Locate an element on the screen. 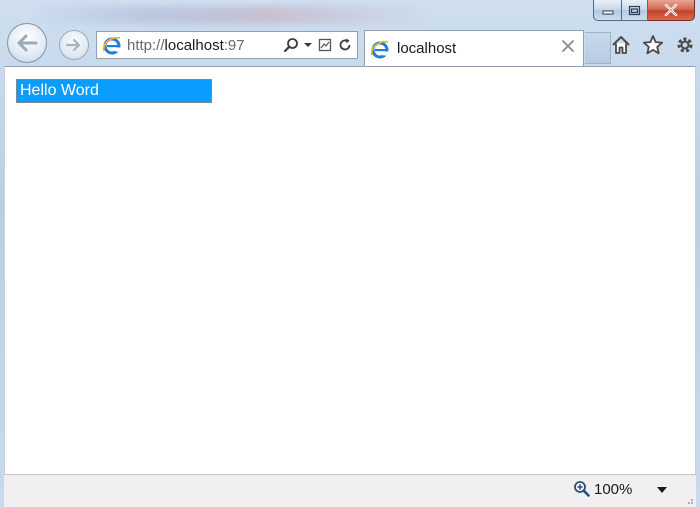  back-arrow-icon is located at coordinates (27, 43).